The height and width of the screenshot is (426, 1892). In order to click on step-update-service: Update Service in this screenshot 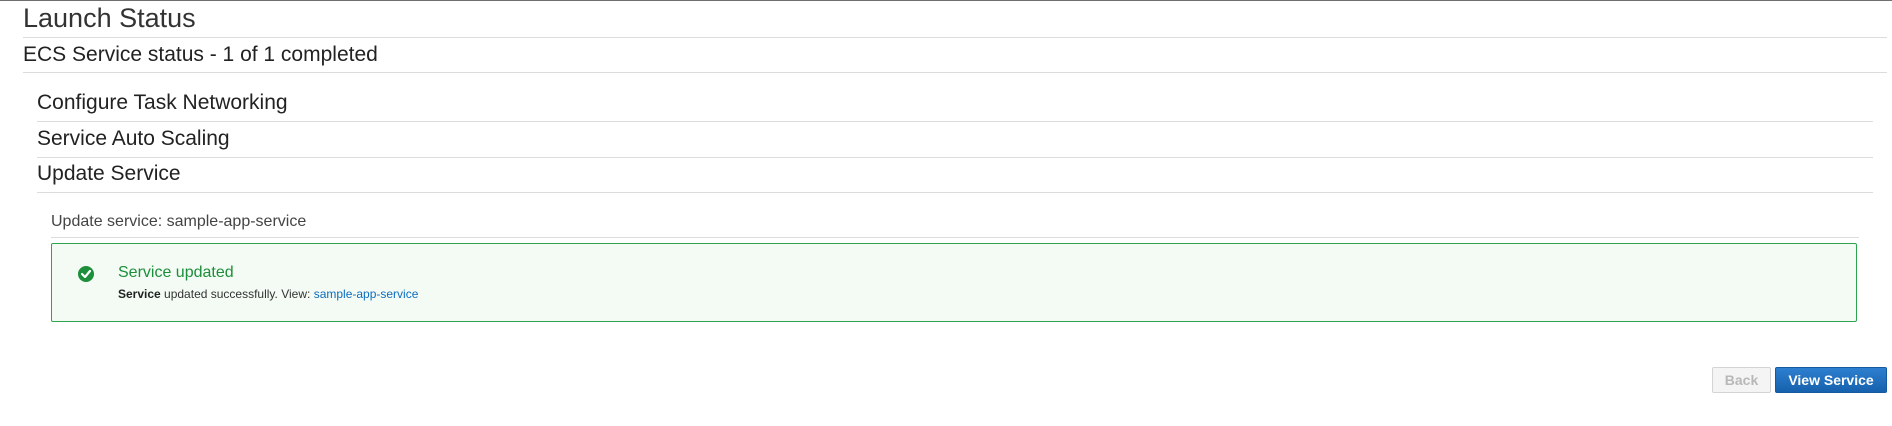, I will do `click(109, 173)`.